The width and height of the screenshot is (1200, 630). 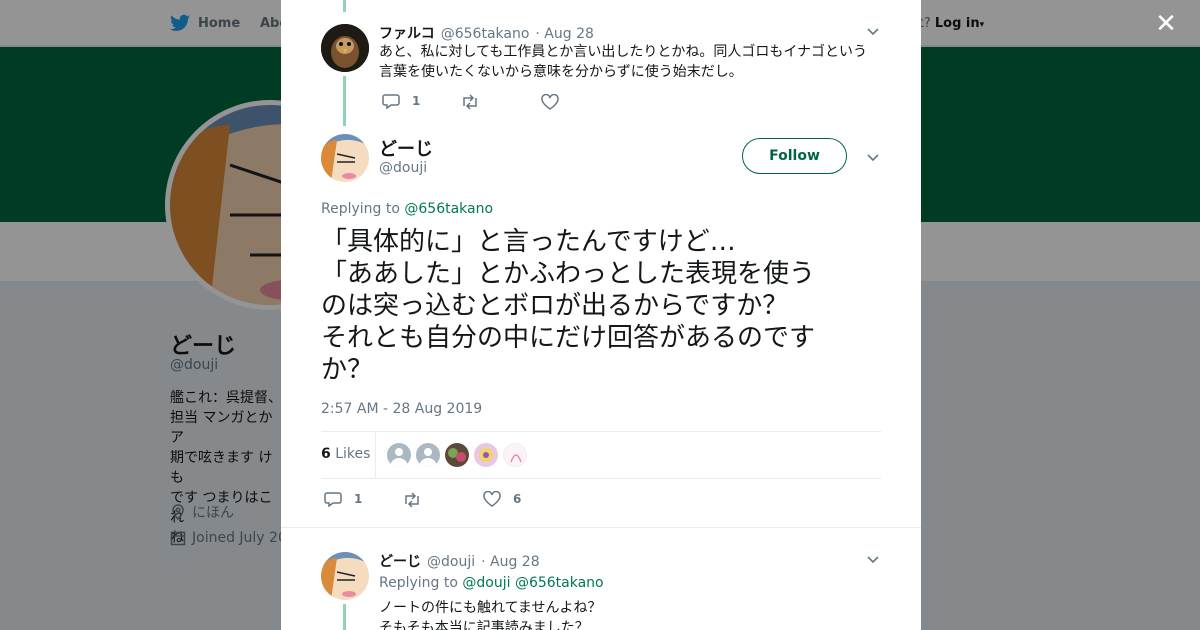 I want to click on tweet-author-handle: @656takano, so click(x=485, y=34).